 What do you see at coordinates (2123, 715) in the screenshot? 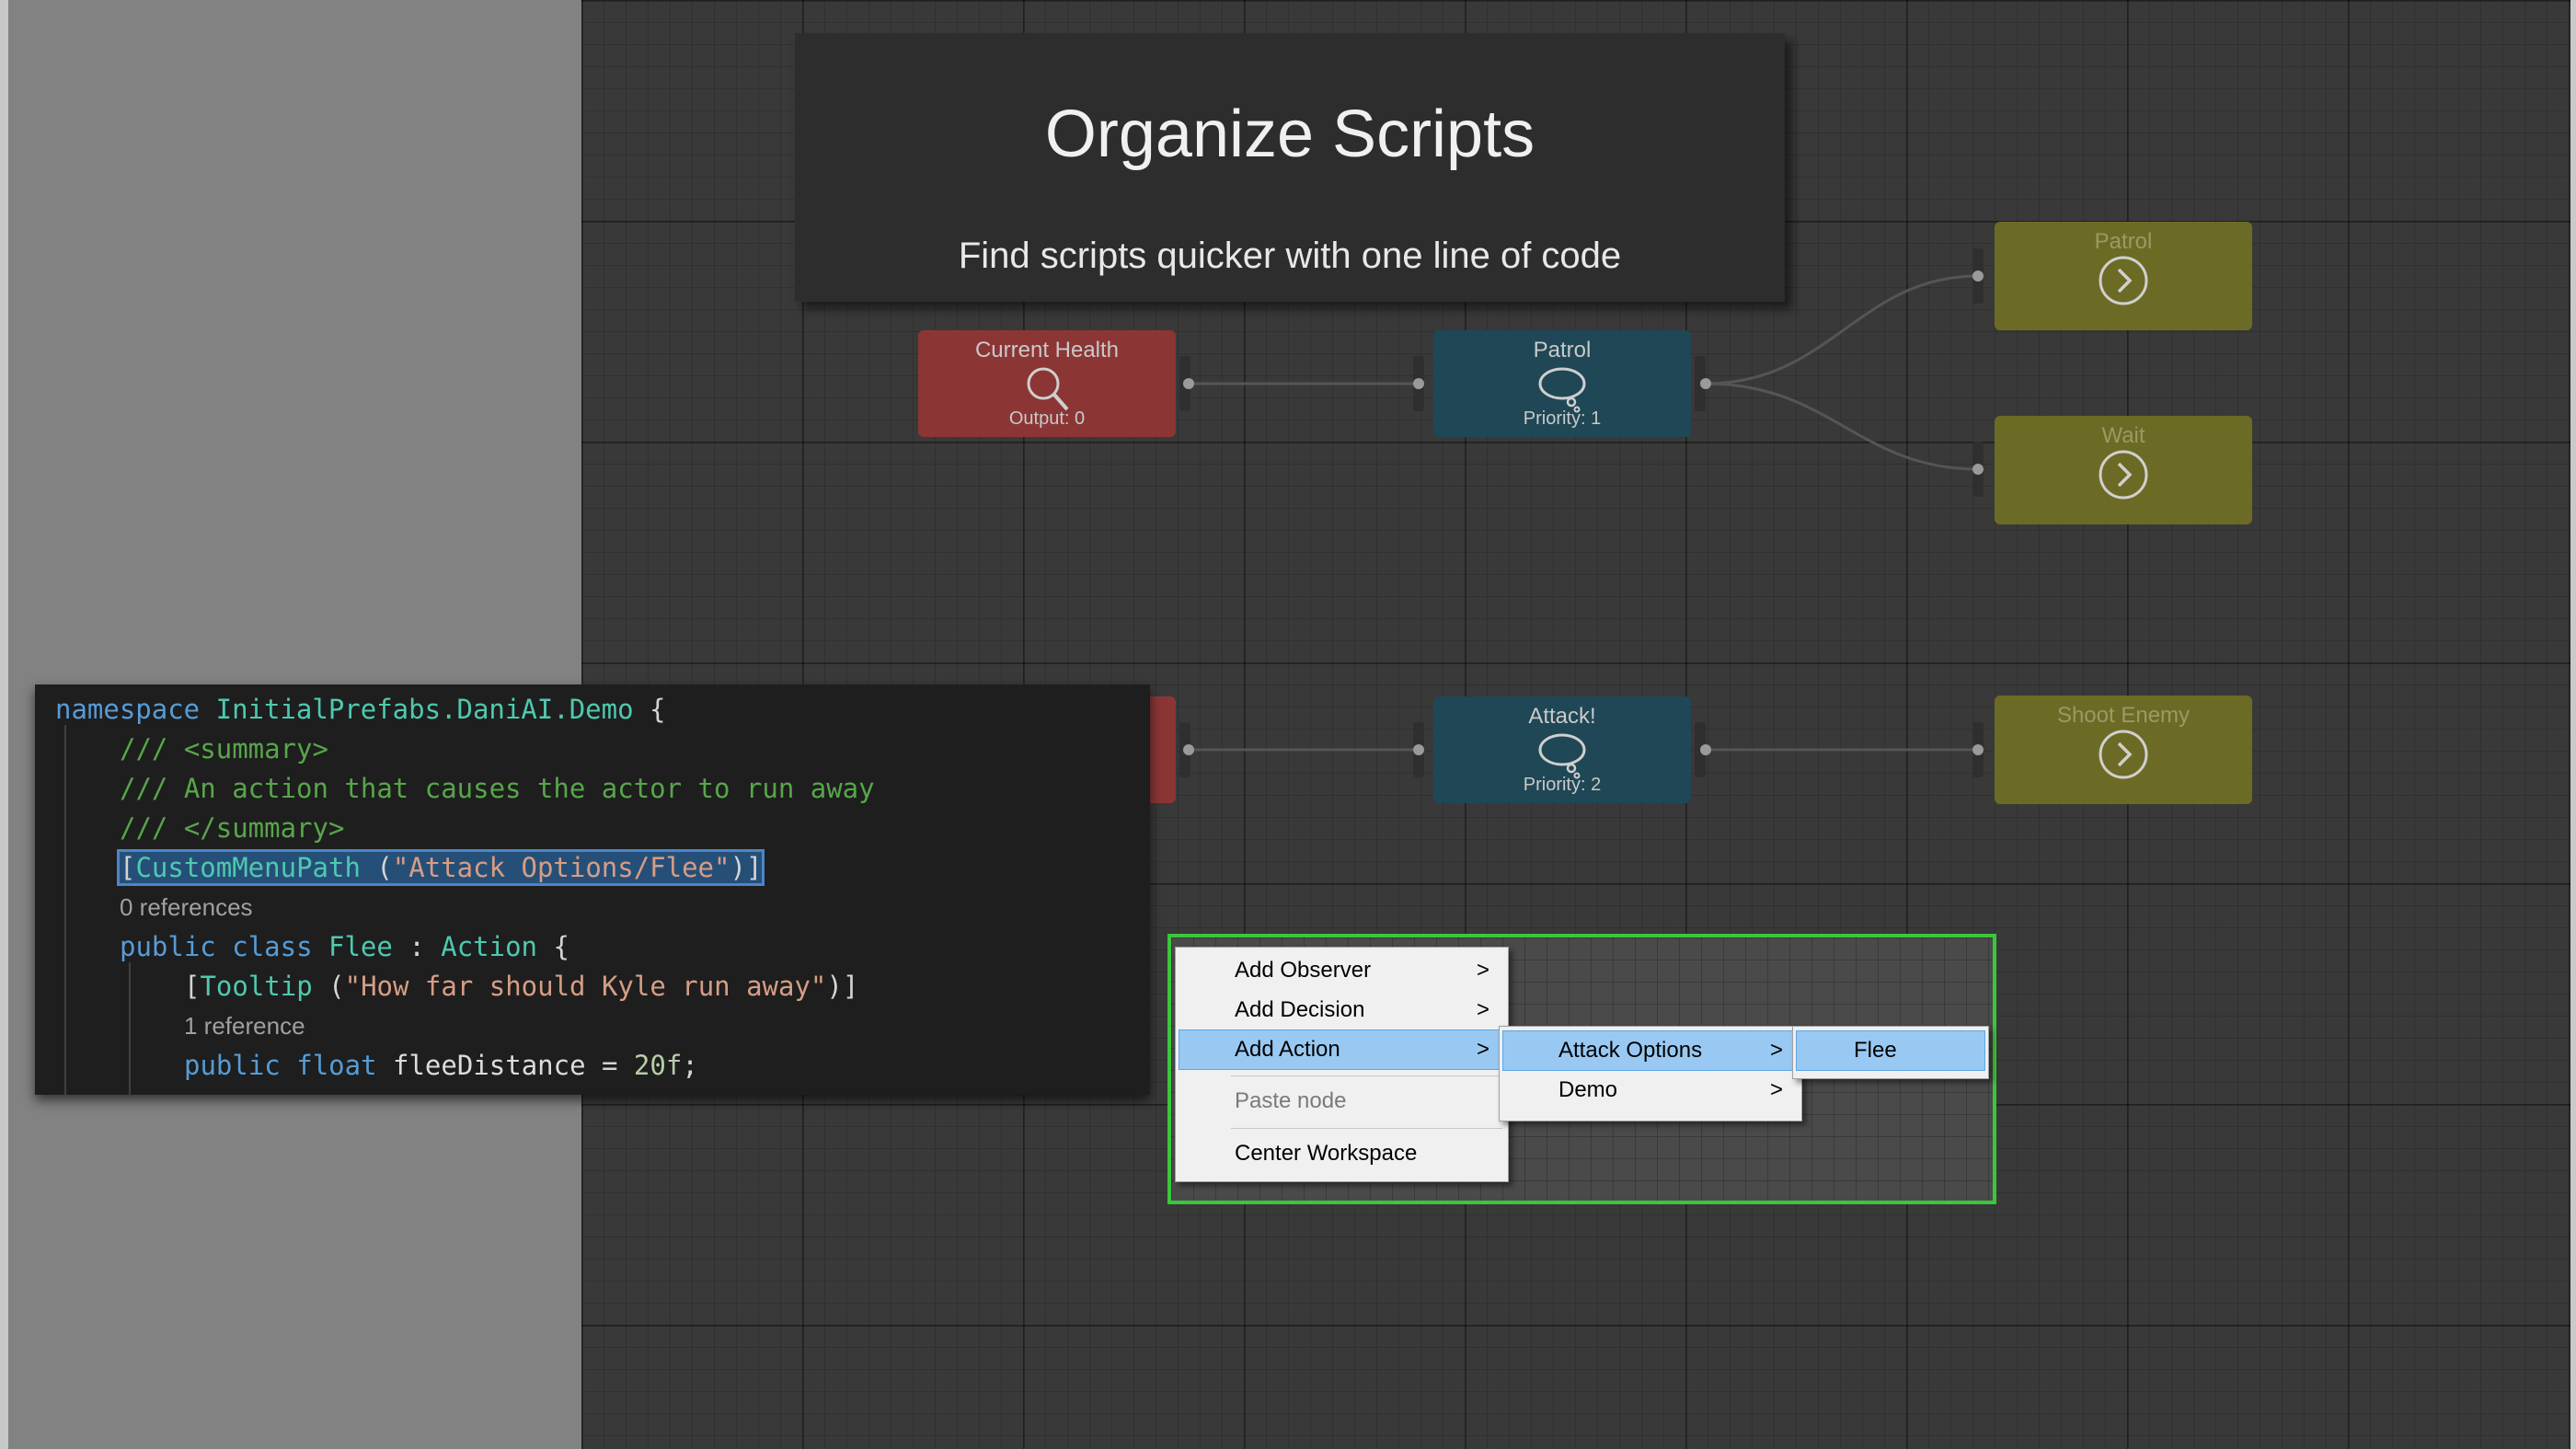
I see `node-title: Shoot Enemy` at bounding box center [2123, 715].